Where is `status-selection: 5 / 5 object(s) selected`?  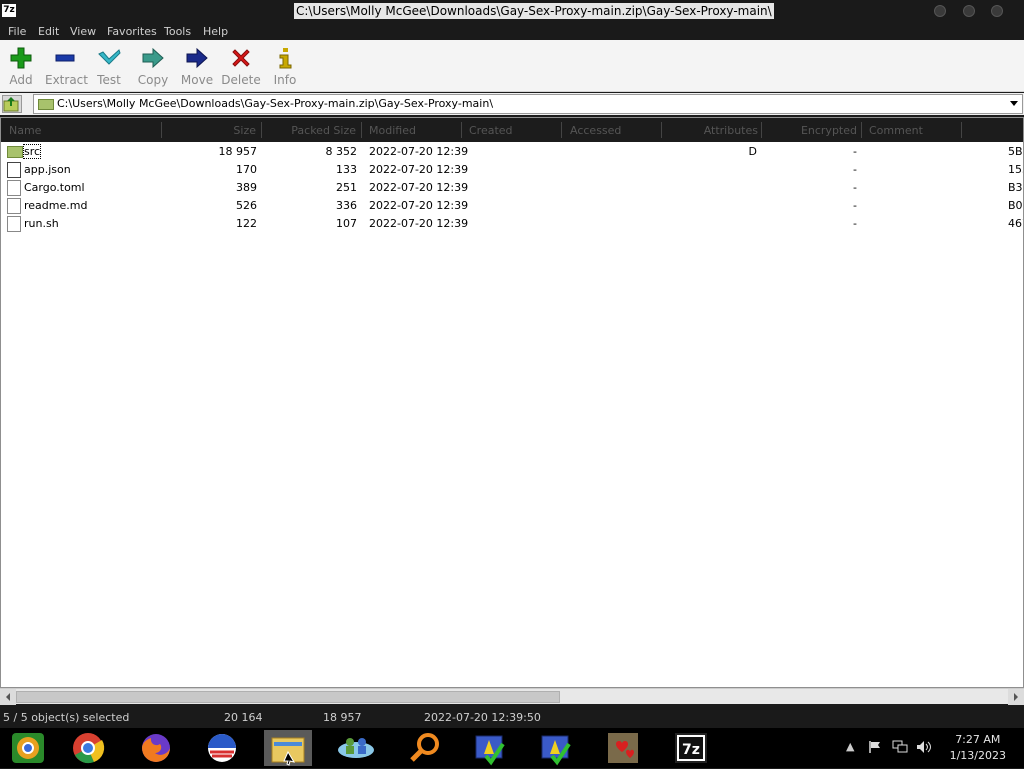 status-selection: 5 / 5 object(s) selected is located at coordinates (66, 717).